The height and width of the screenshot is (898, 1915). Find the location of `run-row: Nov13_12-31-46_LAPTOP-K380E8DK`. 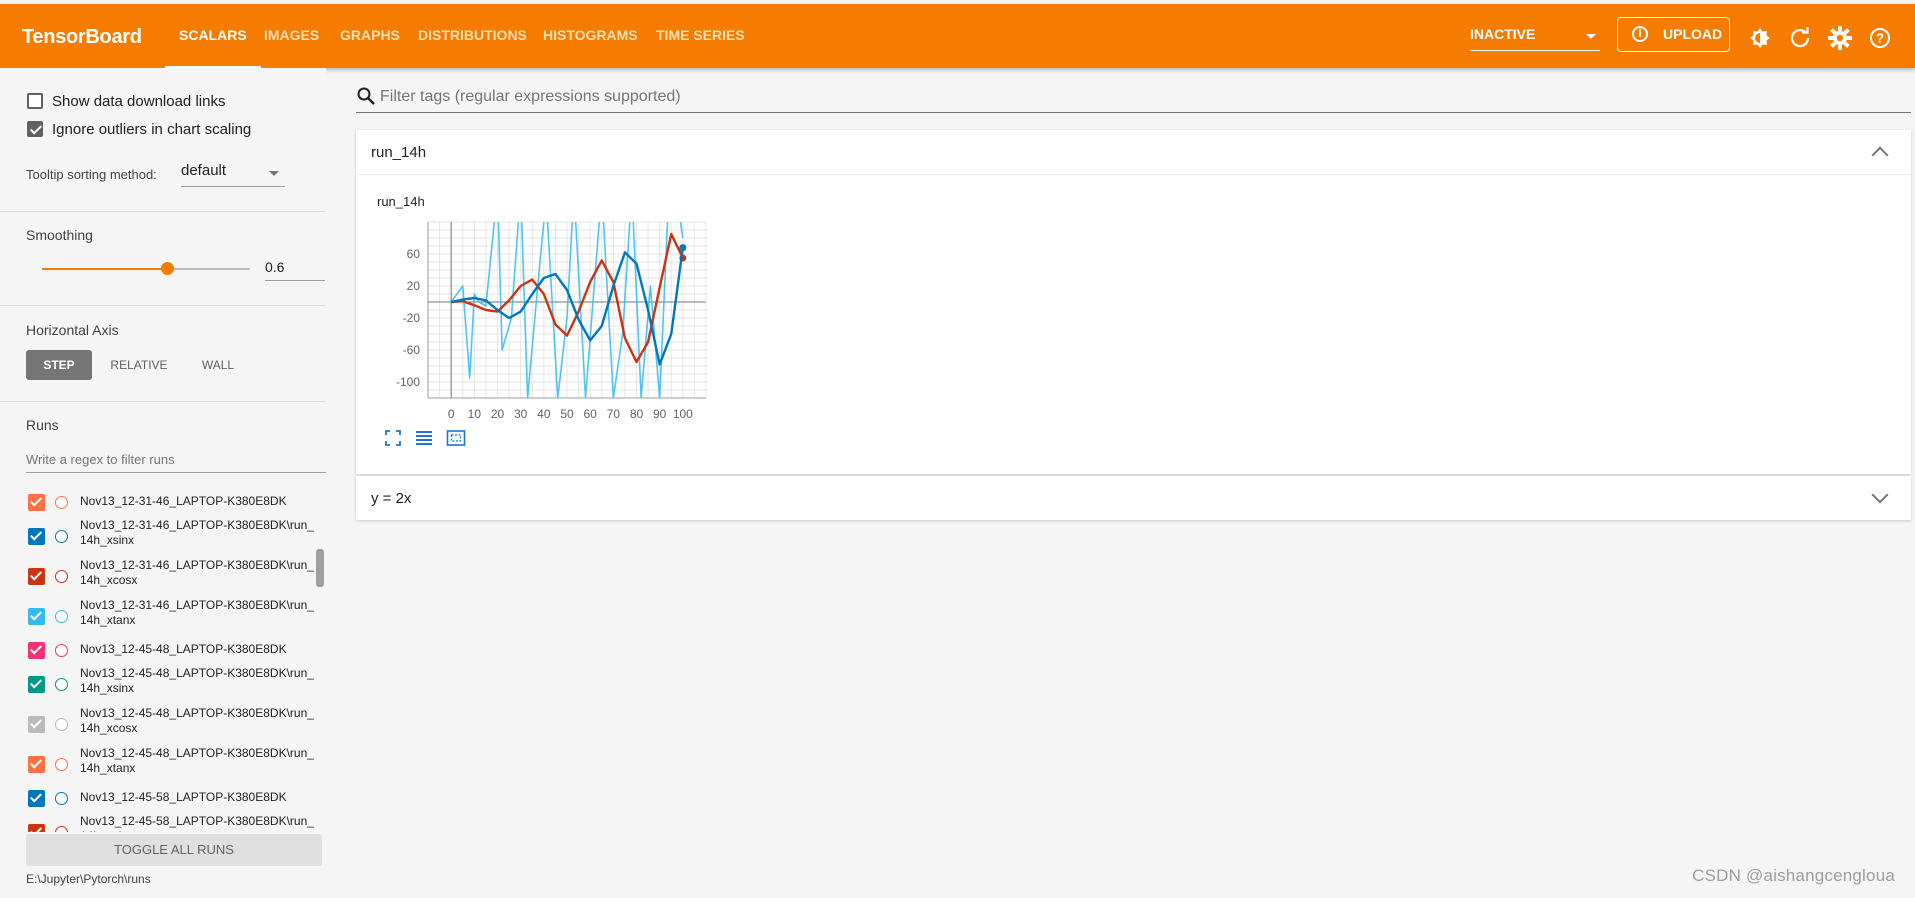

run-row: Nov13_12-31-46_LAPTOP-K380E8DK is located at coordinates (173, 502).